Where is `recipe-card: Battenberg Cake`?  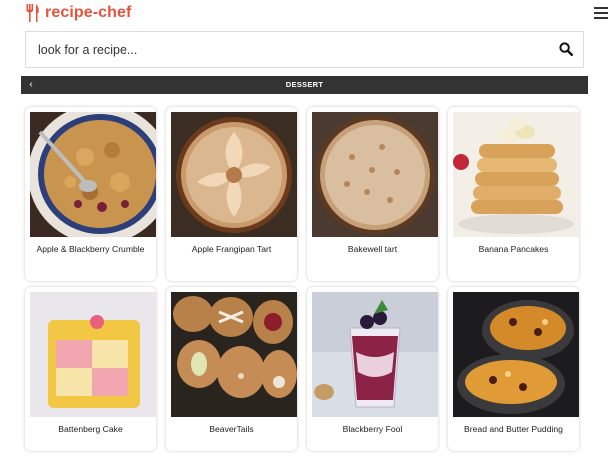 recipe-card: Battenberg Cake is located at coordinates (90, 369).